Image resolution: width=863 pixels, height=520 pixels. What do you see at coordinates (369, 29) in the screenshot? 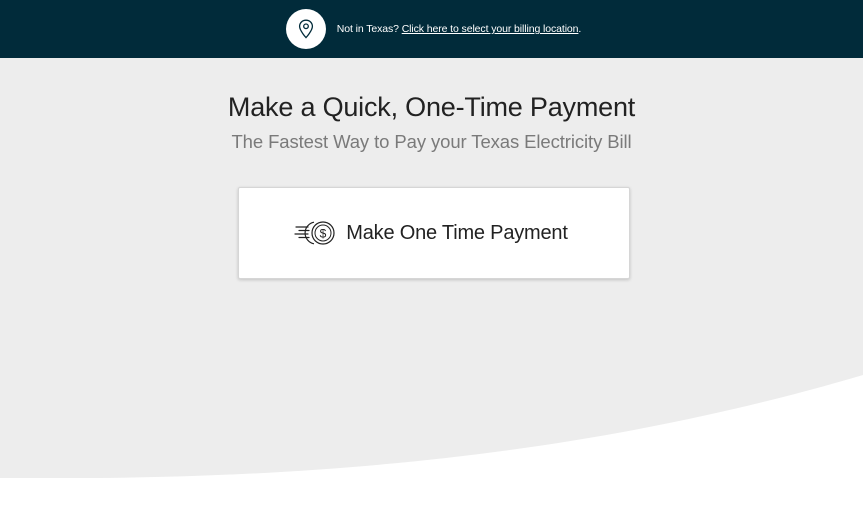
I see `location-bar-prefix: Not in Texas?` at bounding box center [369, 29].